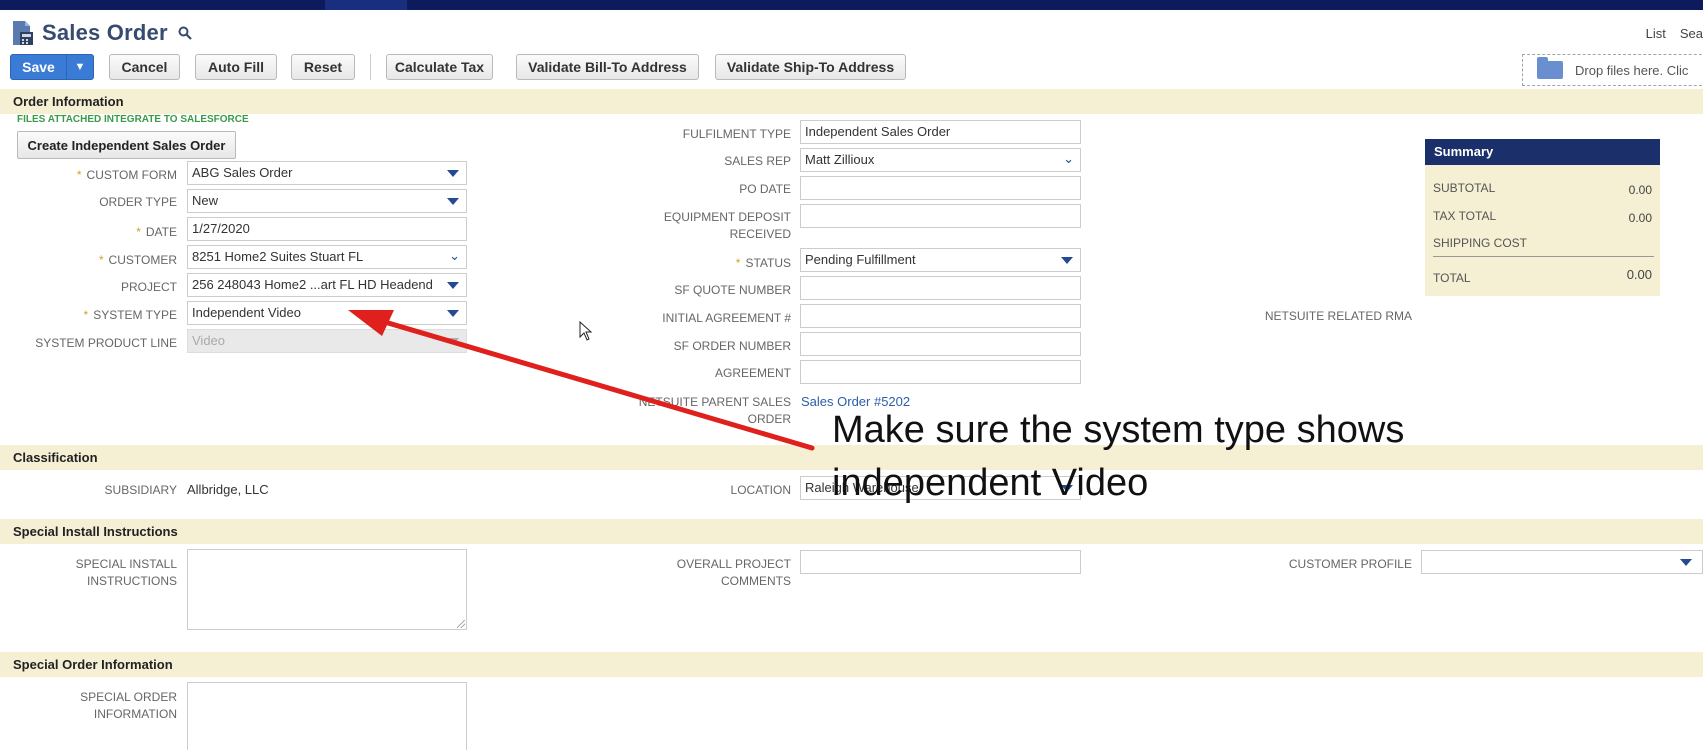 This screenshot has width=1703, height=750. What do you see at coordinates (990, 483) in the screenshot?
I see `annotation-line-2: independent Video` at bounding box center [990, 483].